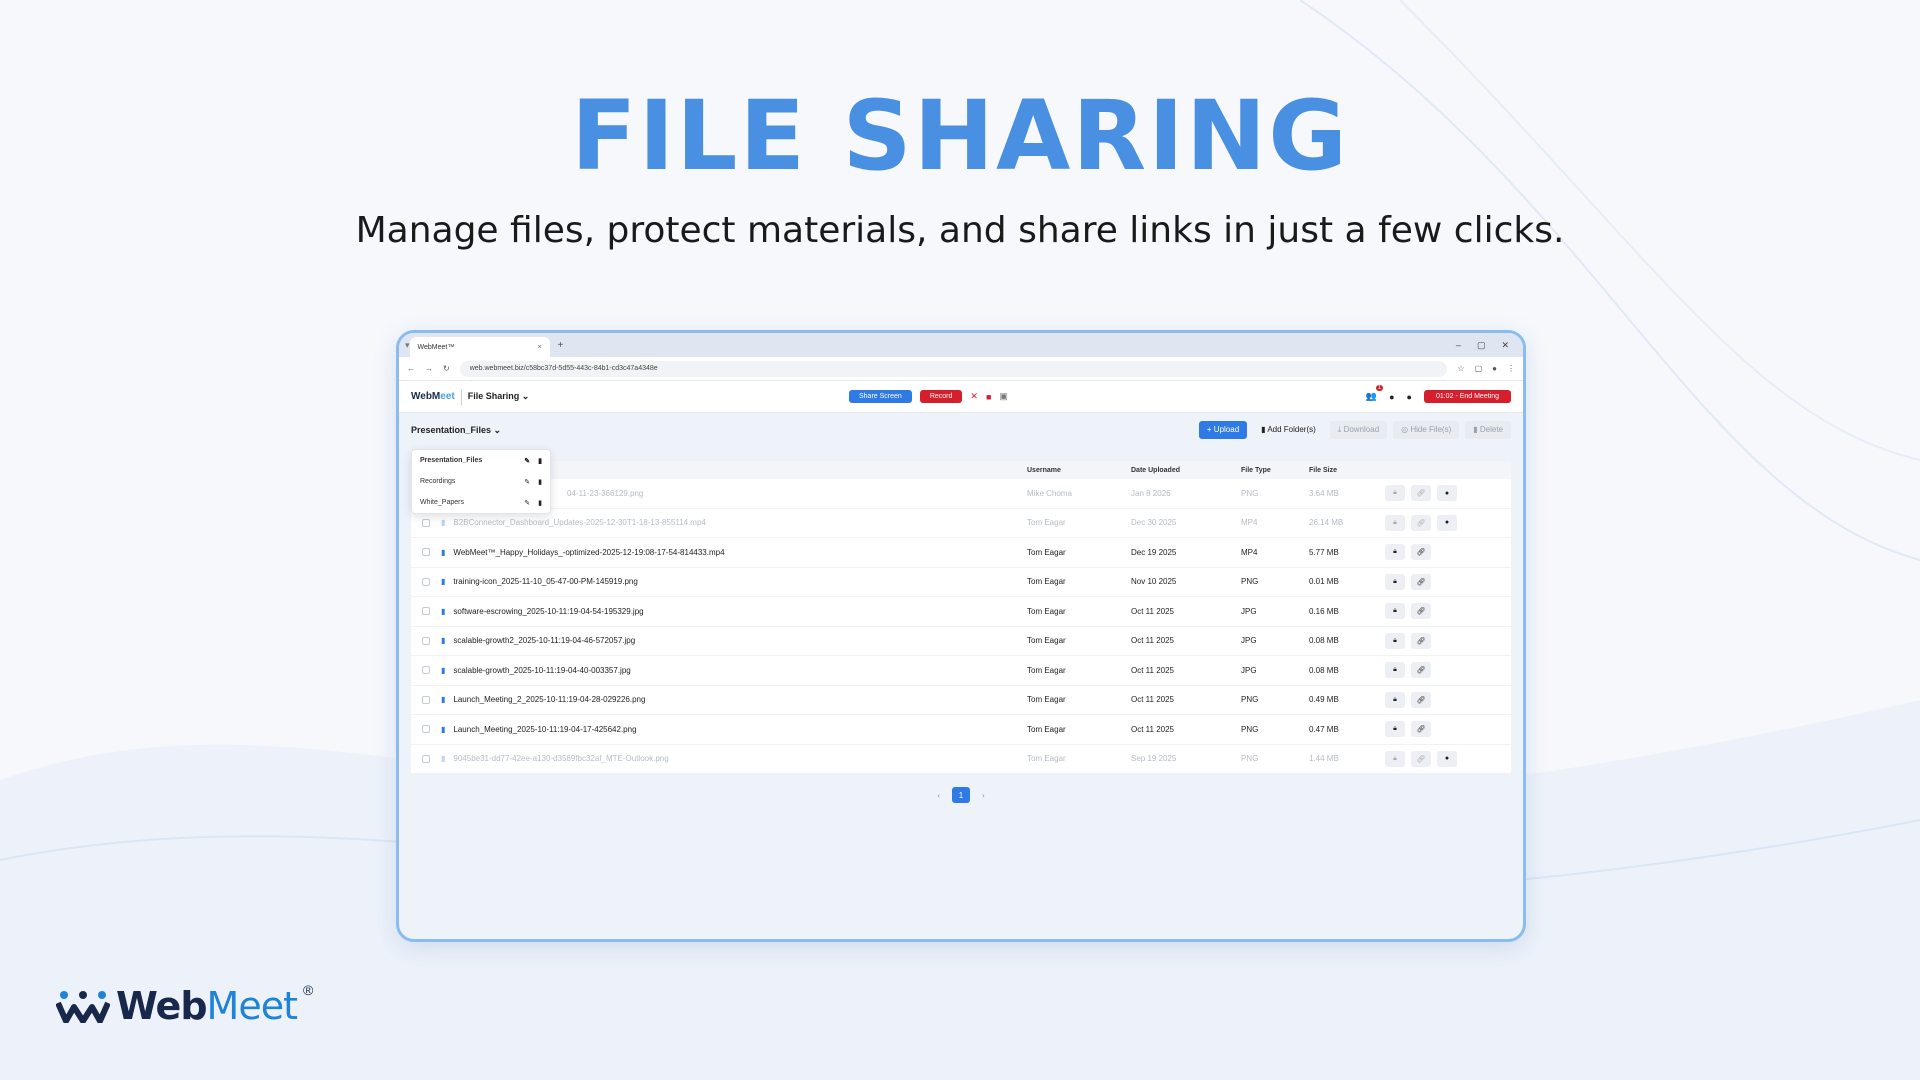 Image resolution: width=1920 pixels, height=1080 pixels. Describe the element at coordinates (1460, 368) in the screenshot. I see `bookmark-star-icon: ☆` at that location.